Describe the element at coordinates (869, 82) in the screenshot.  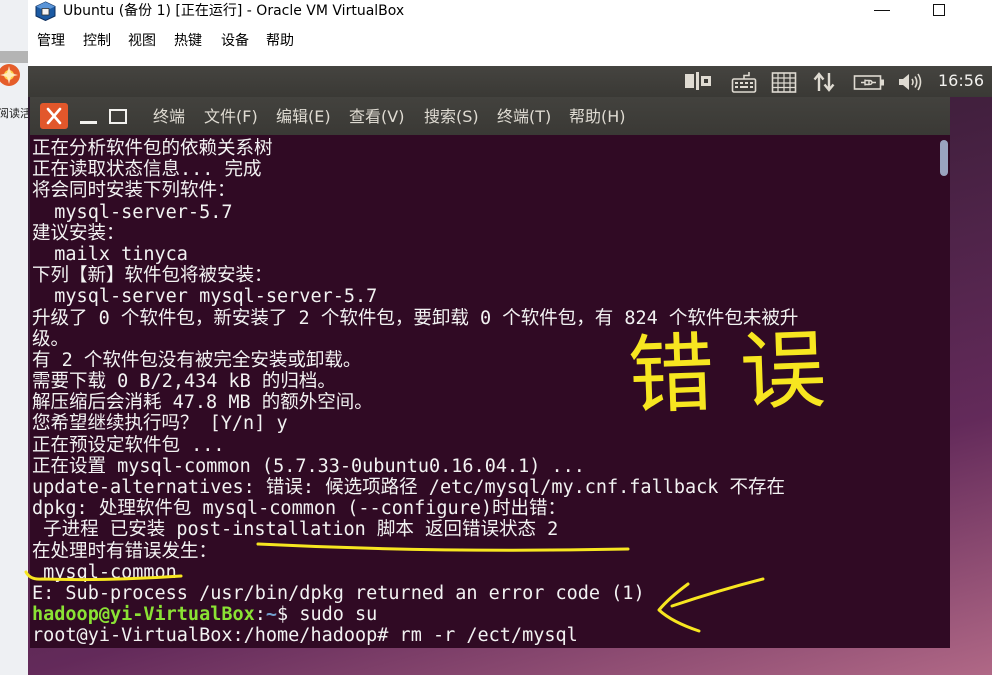
I see `battery-icon` at that location.